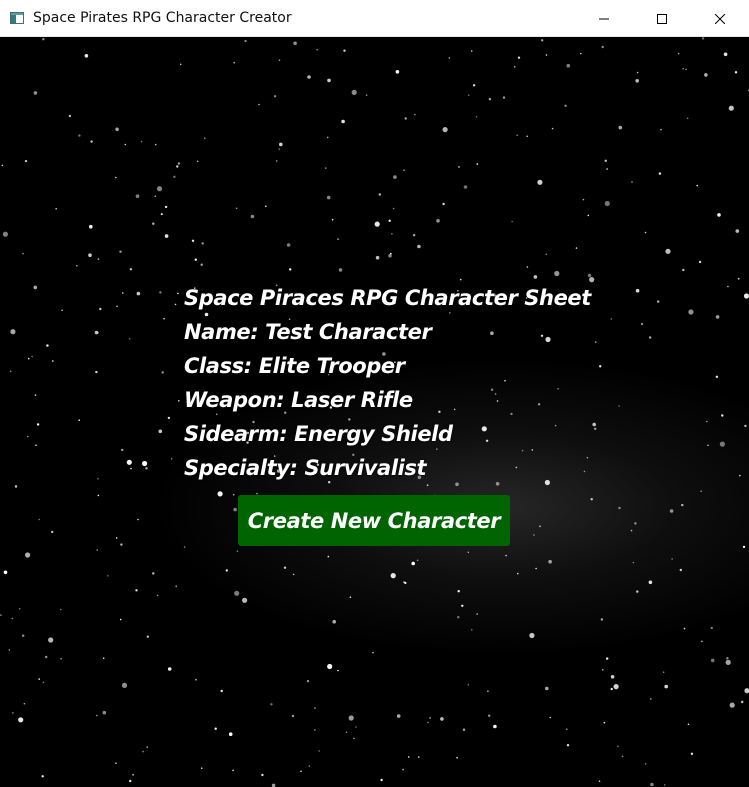 The height and width of the screenshot is (787, 749). I want to click on create-new-character-button: Create New Character, so click(374, 520).